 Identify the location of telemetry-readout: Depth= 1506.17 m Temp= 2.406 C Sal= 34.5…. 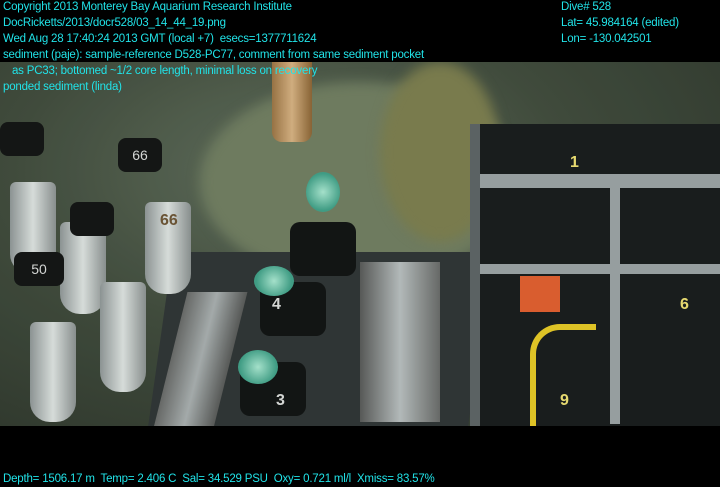
(219, 479).